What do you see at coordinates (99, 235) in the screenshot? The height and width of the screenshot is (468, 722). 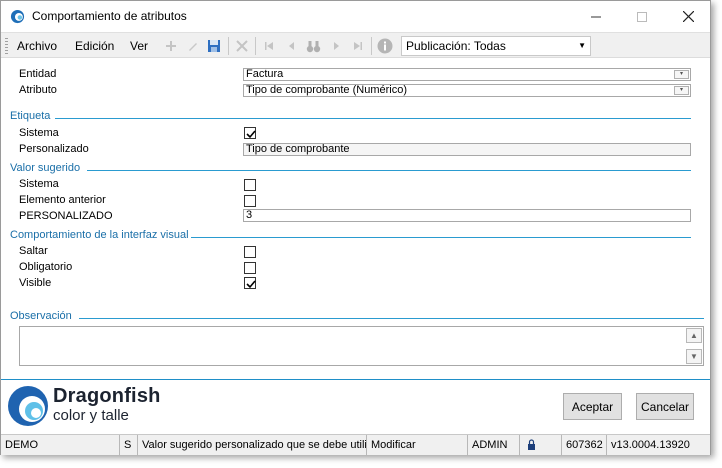 I see `section-interfaz-title: Comportamiento de la interfaz visual` at bounding box center [99, 235].